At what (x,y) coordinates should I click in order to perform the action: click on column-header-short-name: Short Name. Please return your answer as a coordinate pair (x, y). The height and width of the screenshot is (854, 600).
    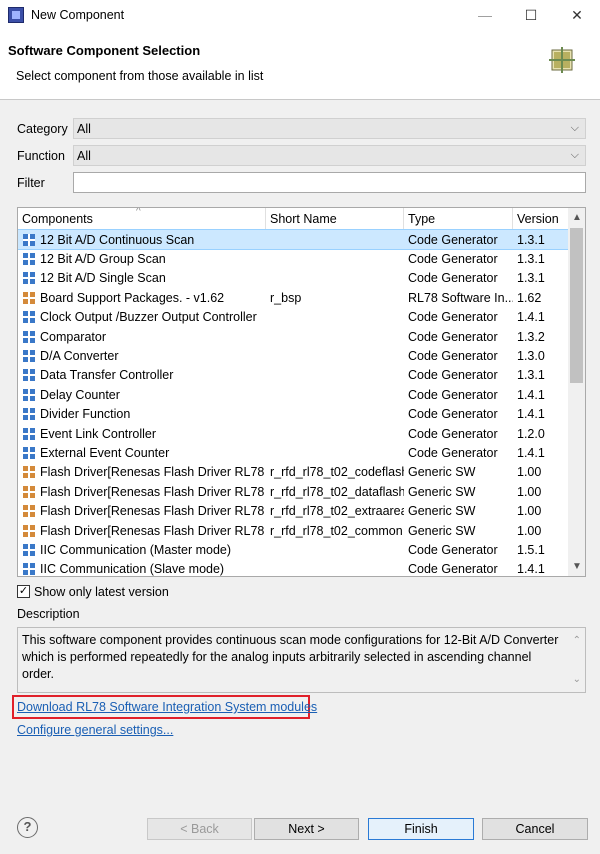
    Looking at the image, I should click on (335, 219).